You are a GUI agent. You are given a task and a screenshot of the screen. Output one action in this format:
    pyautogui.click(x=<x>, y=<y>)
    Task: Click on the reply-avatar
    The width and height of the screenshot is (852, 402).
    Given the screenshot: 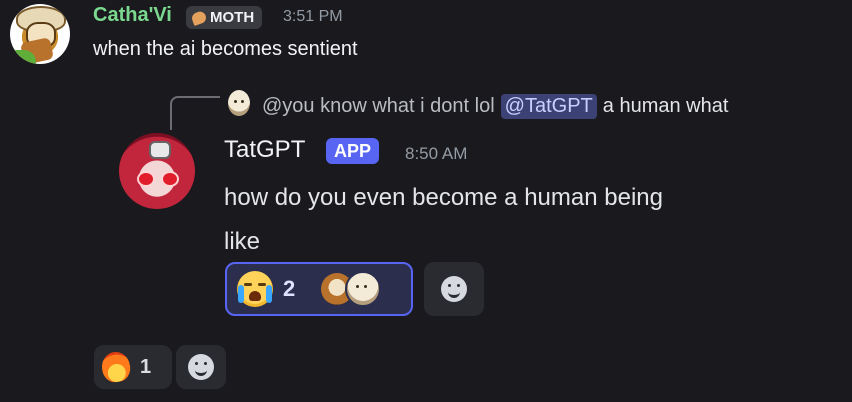 What is the action you would take?
    pyautogui.click(x=239, y=103)
    